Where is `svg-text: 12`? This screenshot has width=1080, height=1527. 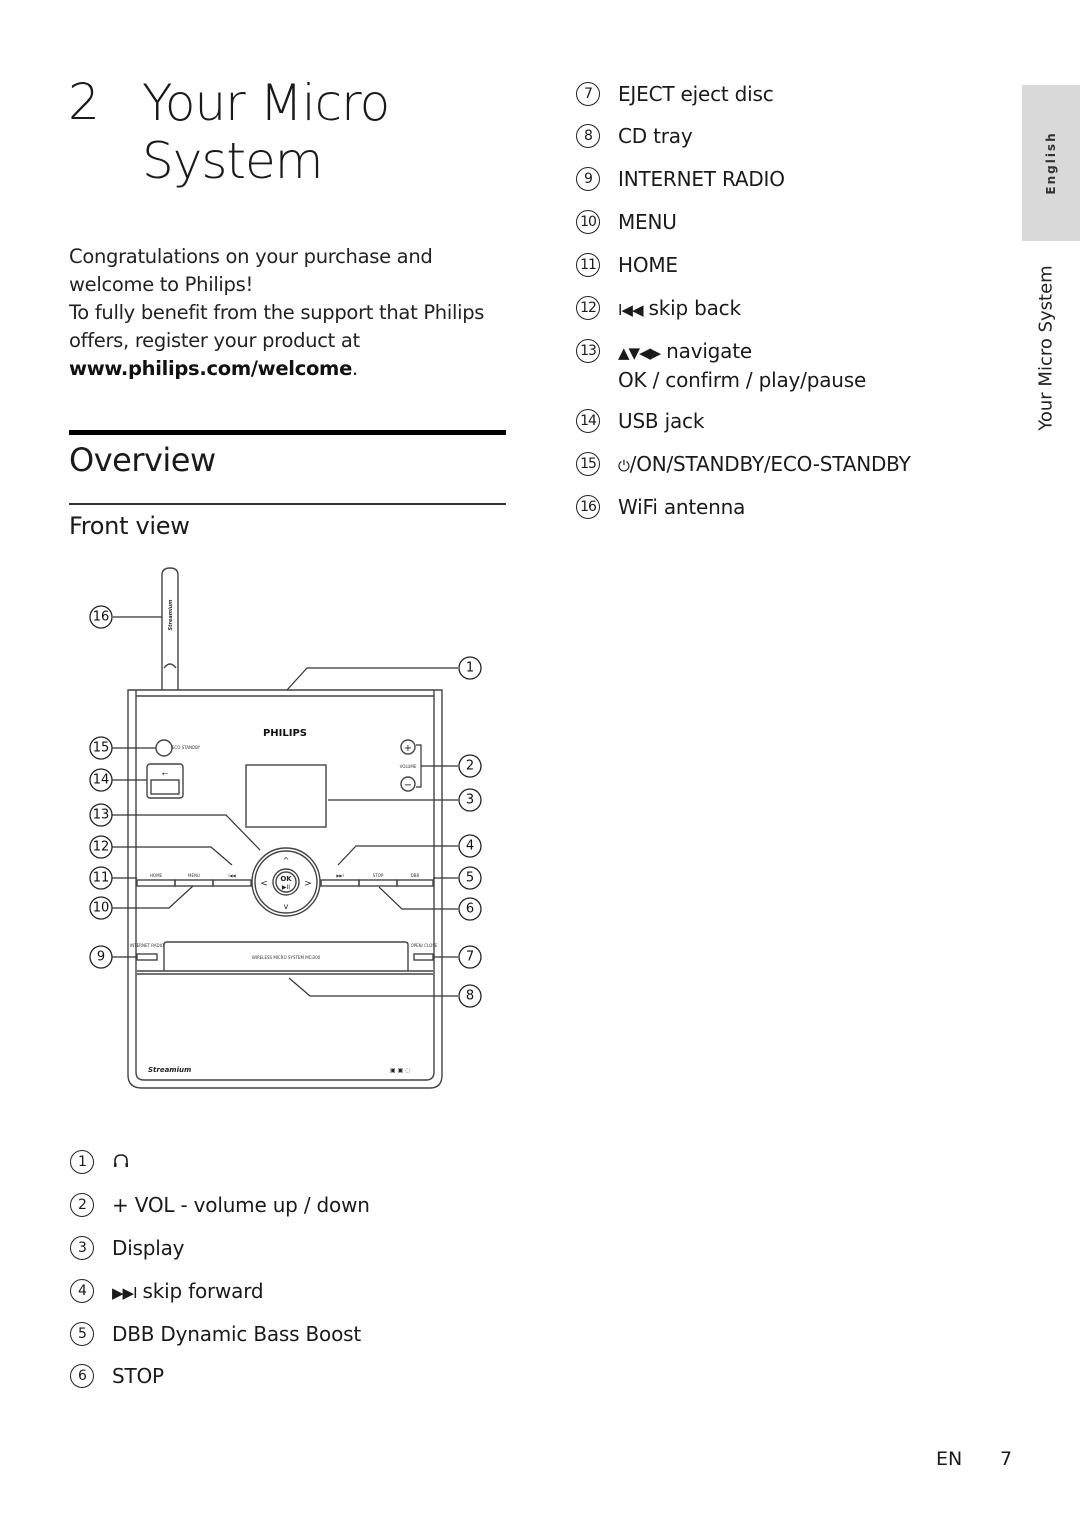
svg-text: 12 is located at coordinates (101, 847).